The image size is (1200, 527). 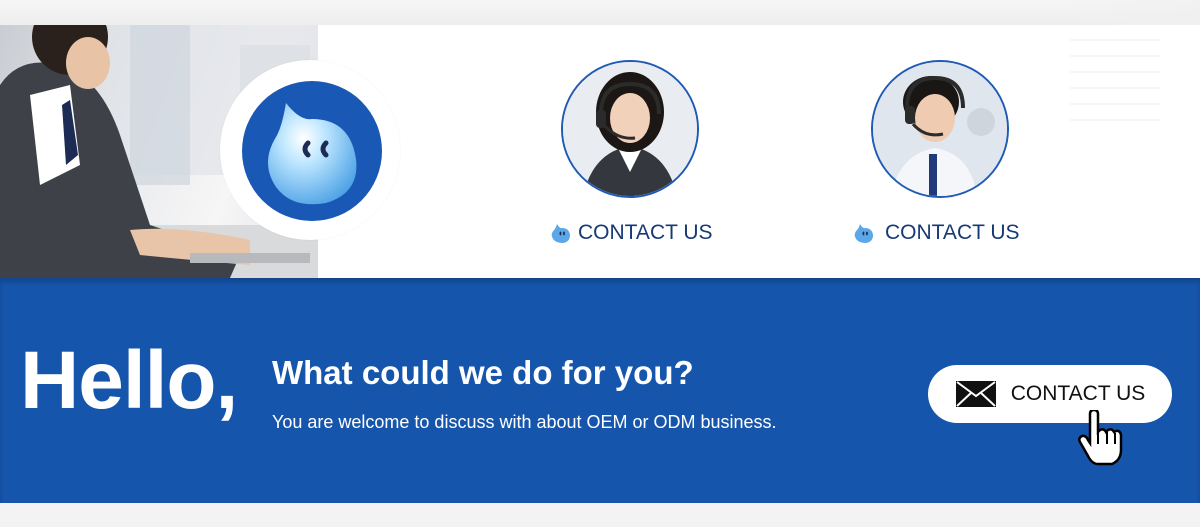 I want to click on contact-us-button: CONTACT US, so click(x=1050, y=394).